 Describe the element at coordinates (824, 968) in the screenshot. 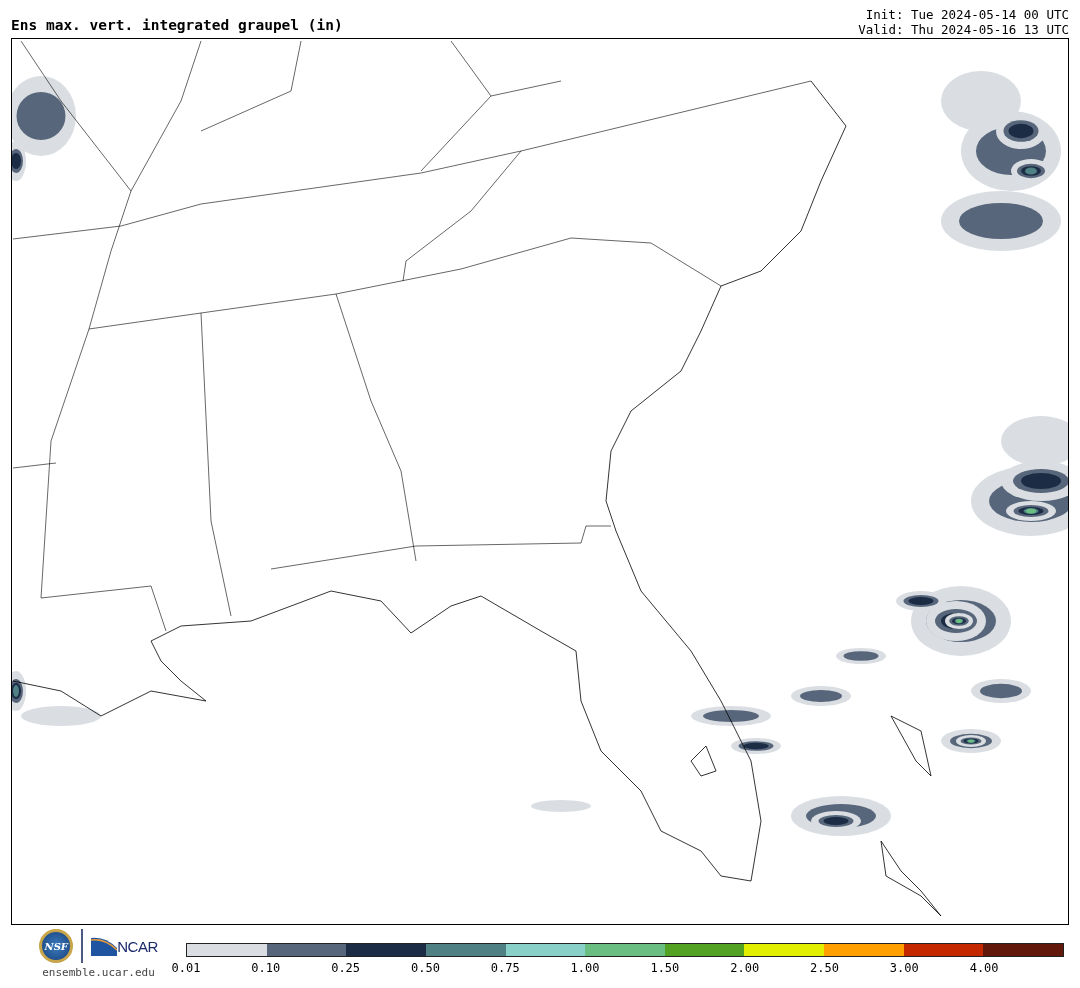

I see `scale-label: 2.50` at that location.